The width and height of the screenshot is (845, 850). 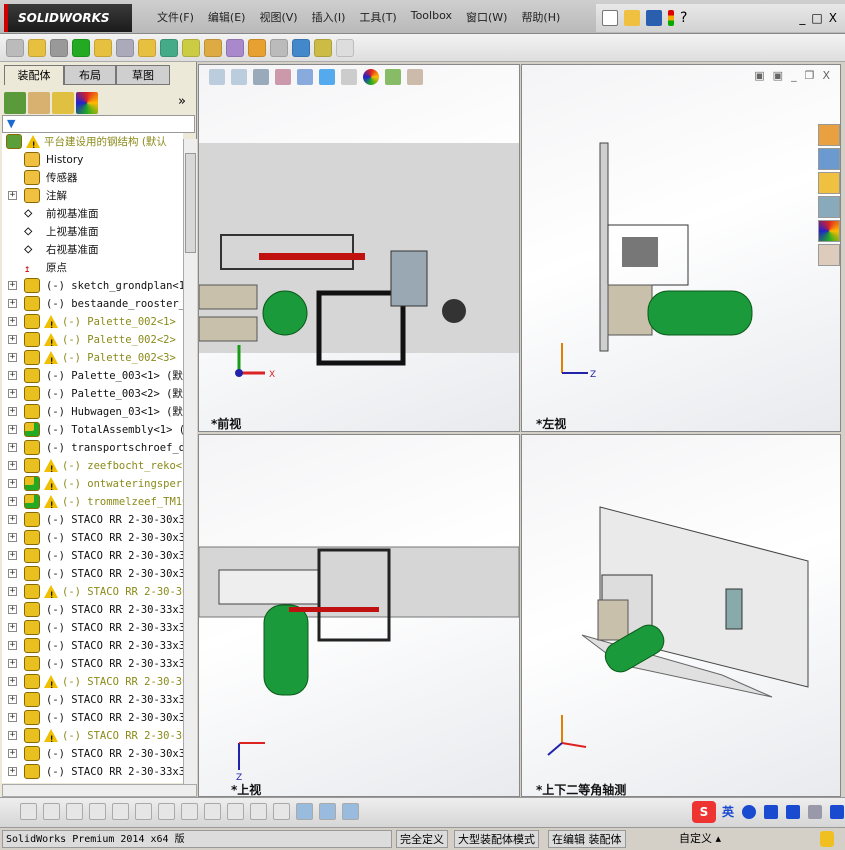 I want to click on close-button: X, so click(x=833, y=18).